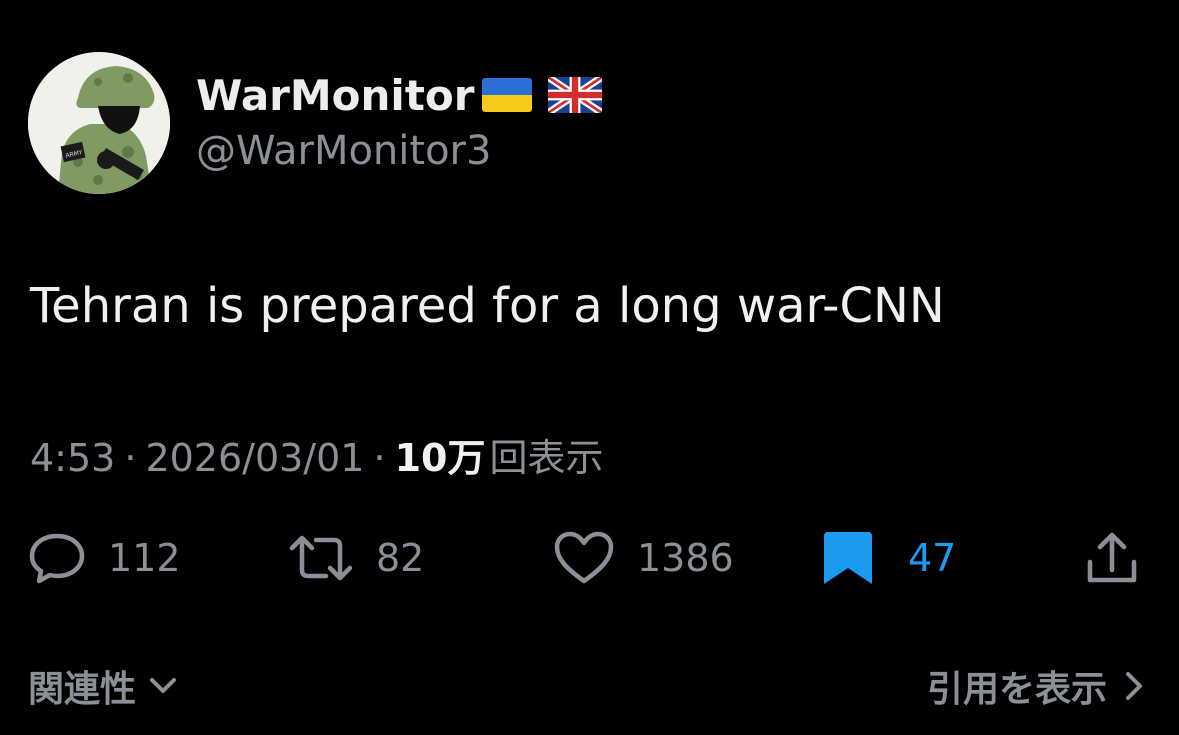 Image resolution: width=1179 pixels, height=735 pixels. Describe the element at coordinates (440, 454) in the screenshot. I see `views-count: 10万` at that location.